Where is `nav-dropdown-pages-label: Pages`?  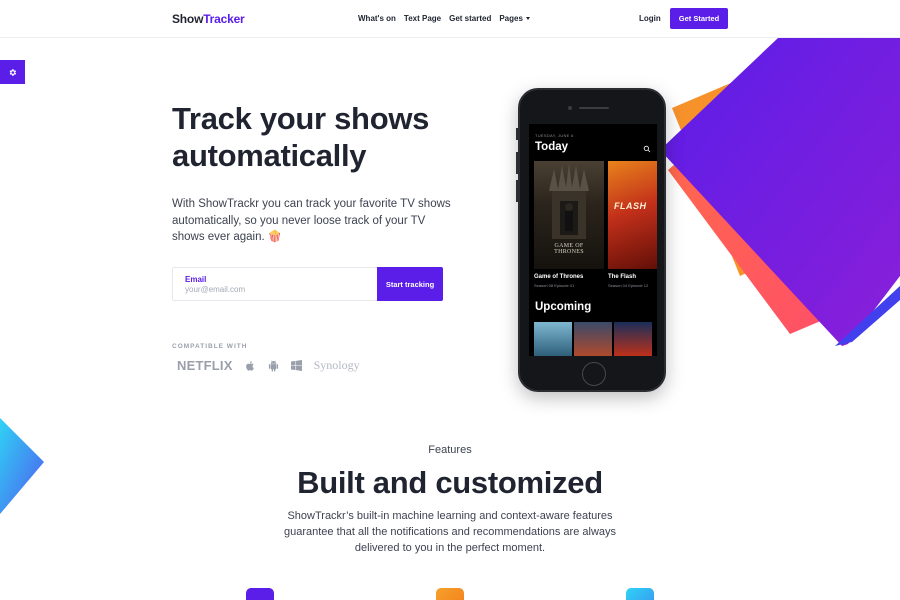
nav-dropdown-pages-label: Pages is located at coordinates (511, 18).